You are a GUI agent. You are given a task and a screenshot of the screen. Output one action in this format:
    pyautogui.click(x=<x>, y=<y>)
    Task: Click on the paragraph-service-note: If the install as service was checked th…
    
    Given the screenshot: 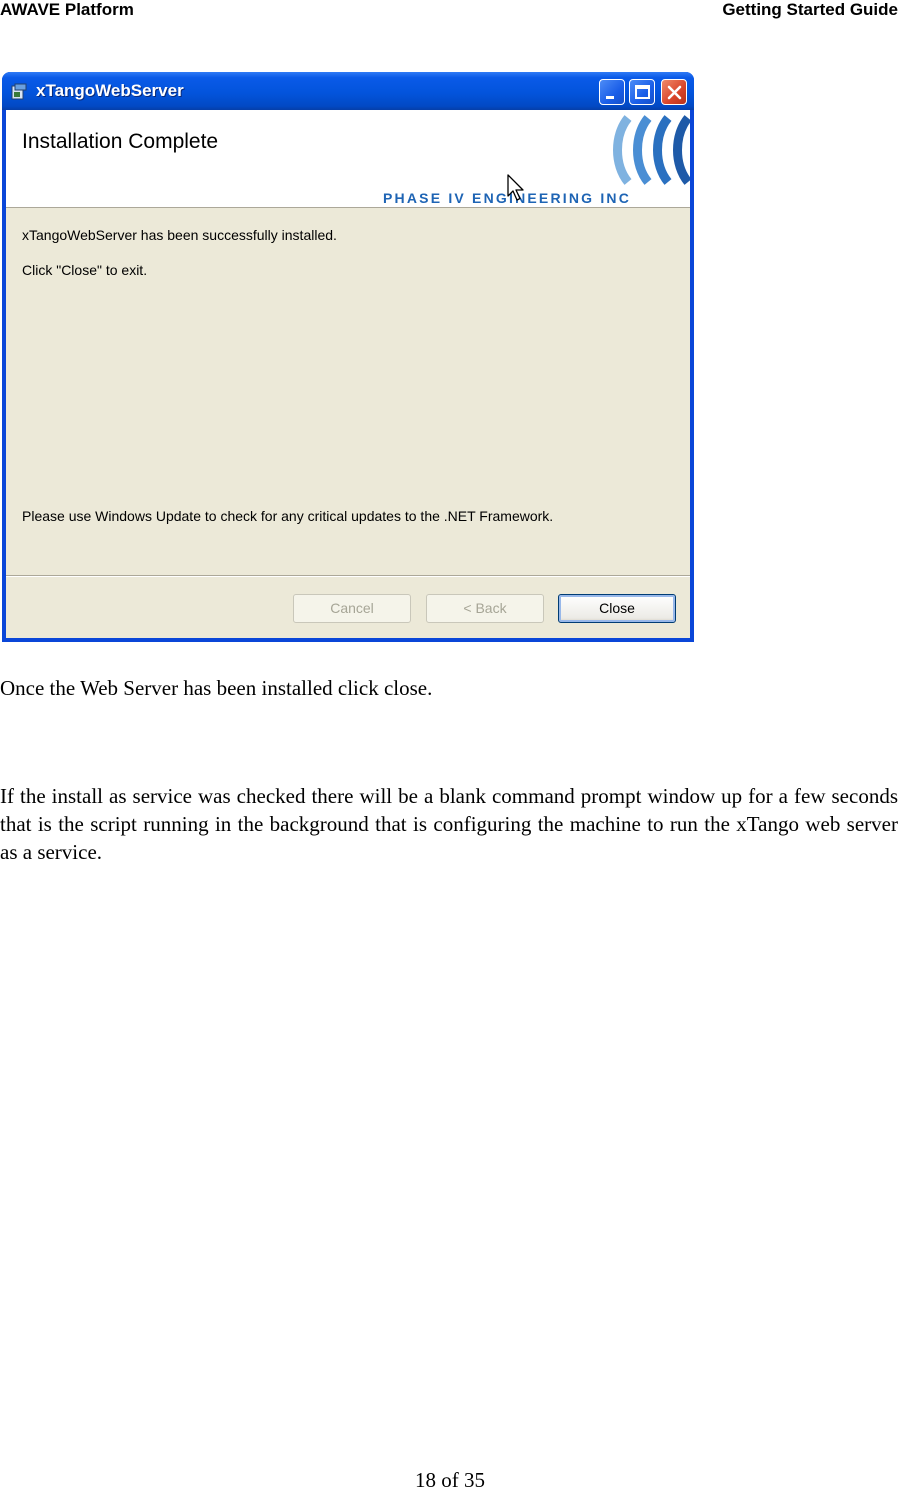 What is the action you would take?
    pyautogui.click(x=449, y=824)
    